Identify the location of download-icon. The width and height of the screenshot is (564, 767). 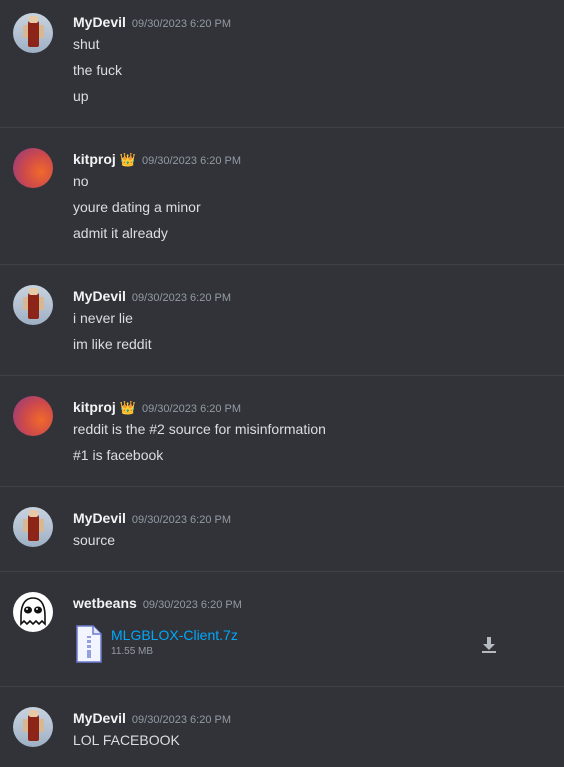
(489, 645).